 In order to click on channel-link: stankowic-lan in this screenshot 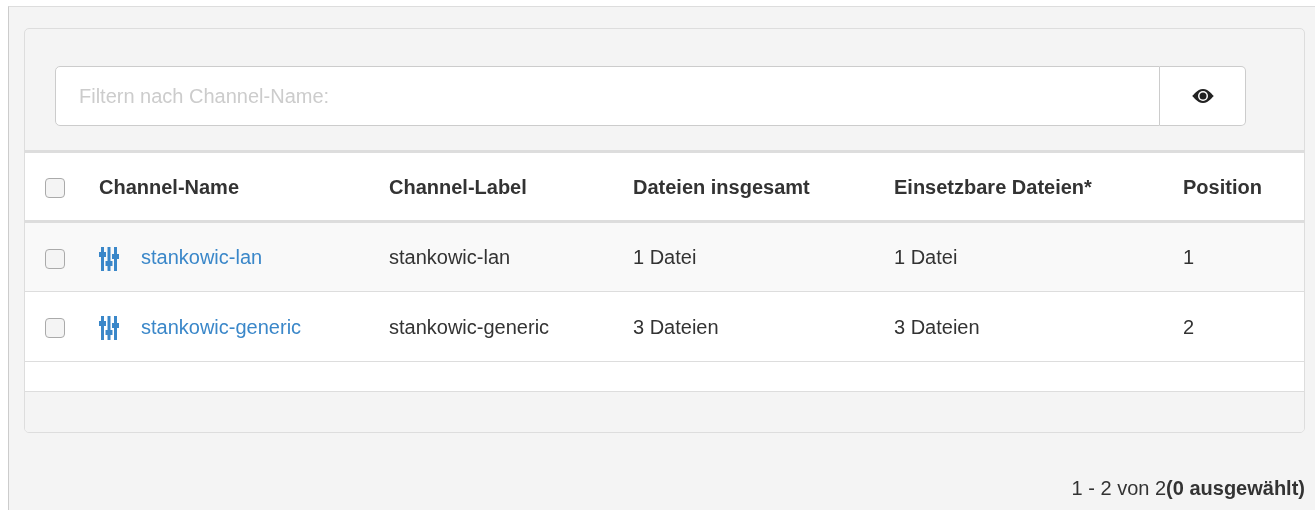, I will do `click(202, 257)`.